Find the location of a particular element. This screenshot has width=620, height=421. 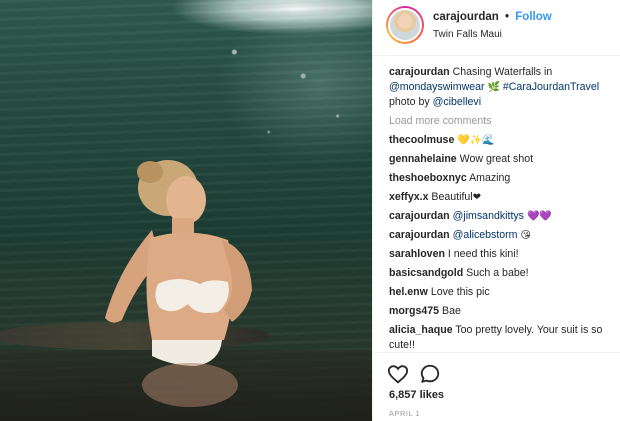

comment-username: thecoolmuse is located at coordinates (421, 140).